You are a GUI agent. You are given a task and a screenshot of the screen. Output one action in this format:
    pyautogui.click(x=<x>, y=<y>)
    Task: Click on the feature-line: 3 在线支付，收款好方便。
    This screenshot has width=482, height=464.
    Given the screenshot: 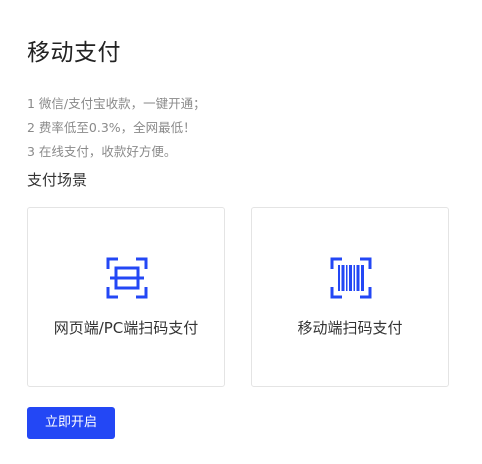 What is the action you would take?
    pyautogui.click(x=102, y=151)
    